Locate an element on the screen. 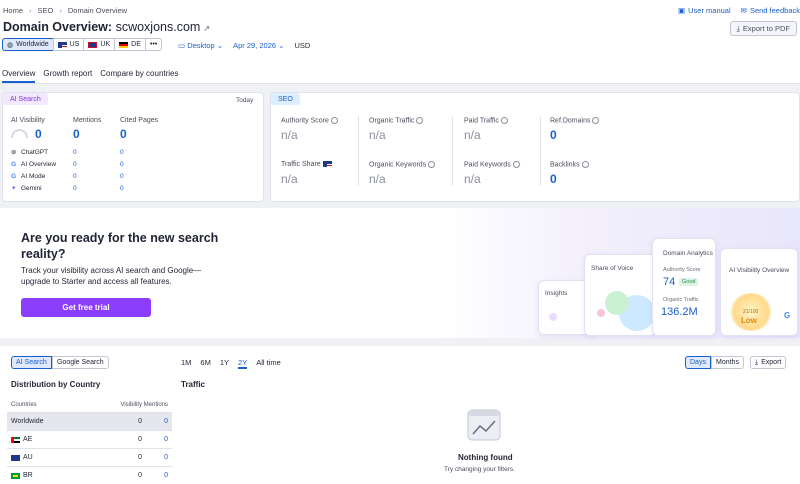 The width and height of the screenshot is (800, 484). export-label: Export is located at coordinates (771, 362).